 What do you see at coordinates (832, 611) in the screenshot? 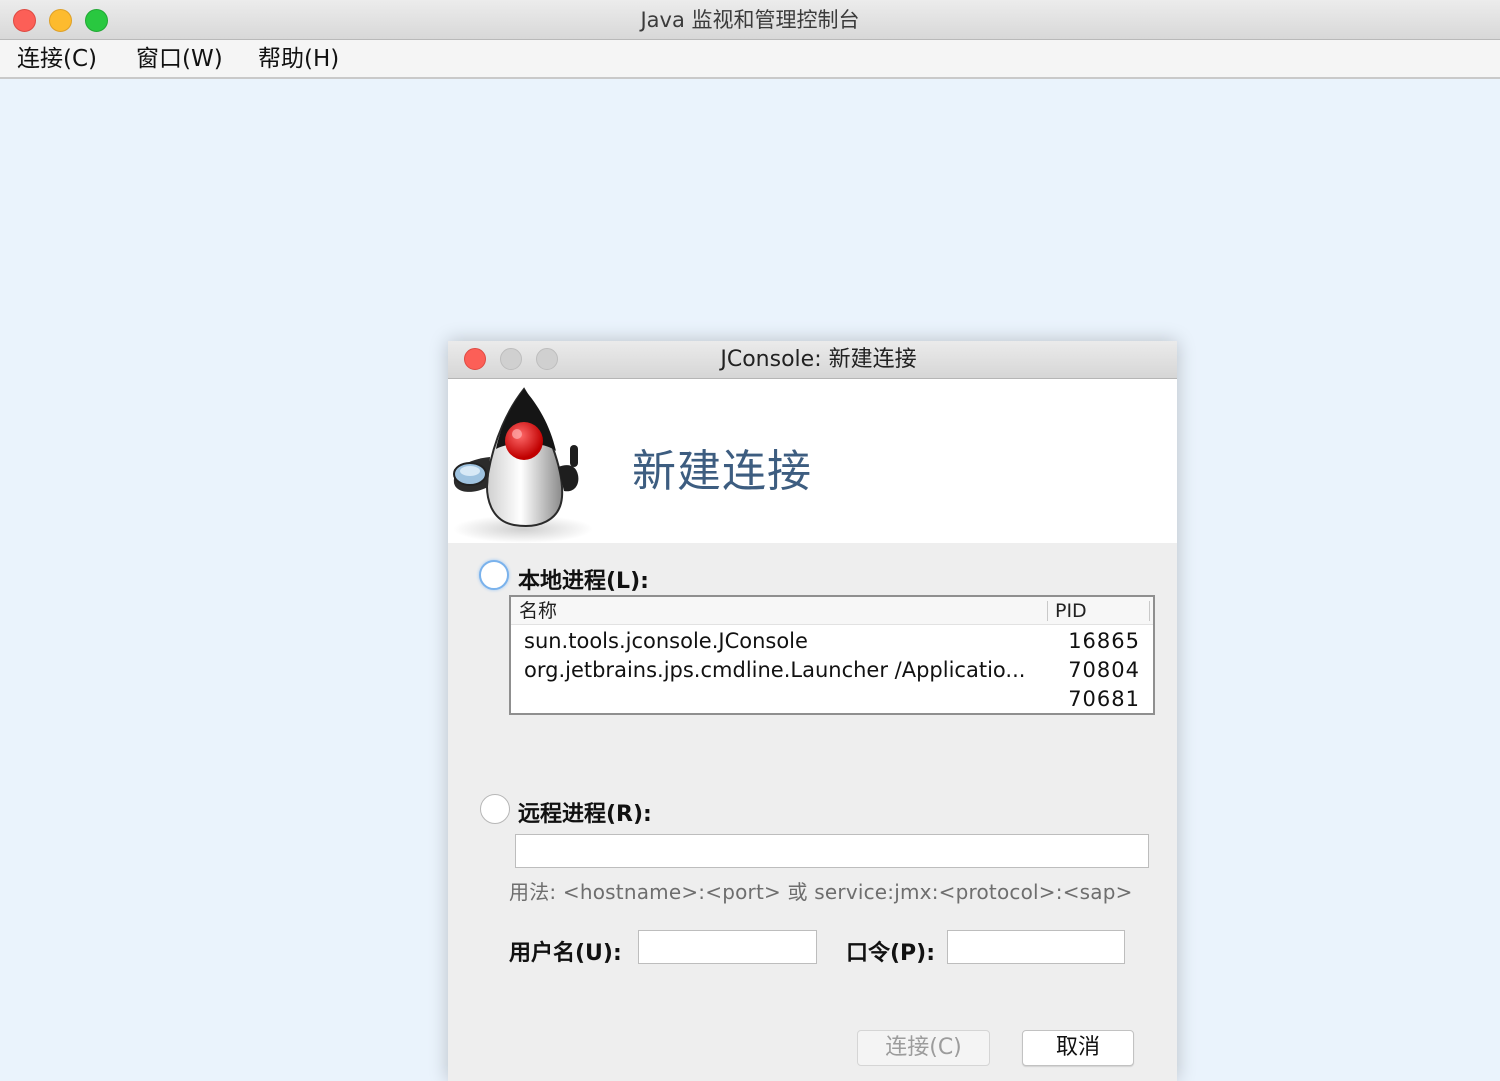
I see `table-header: 名称 PID` at bounding box center [832, 611].